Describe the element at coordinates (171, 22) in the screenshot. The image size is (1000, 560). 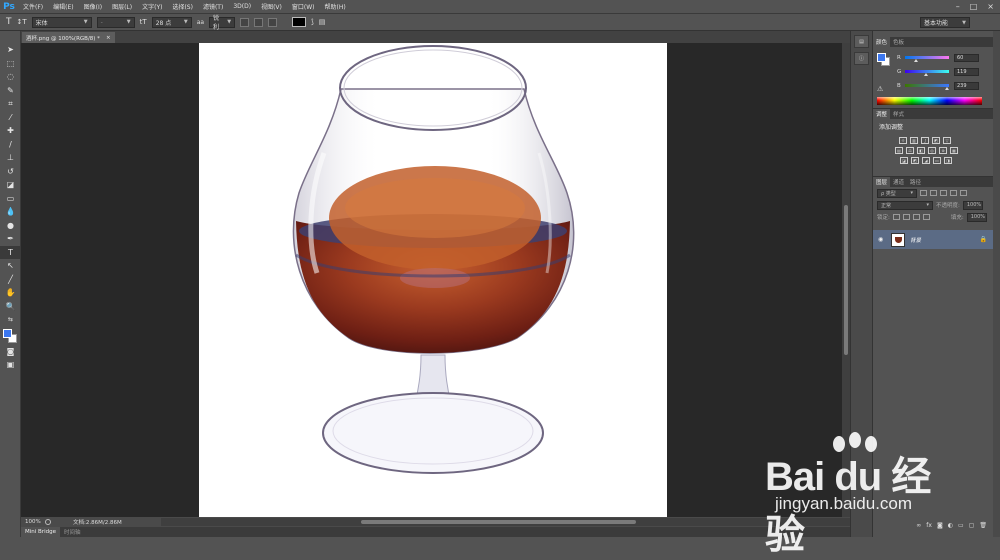
I see `font-size-select: 28 点 ▼` at that location.